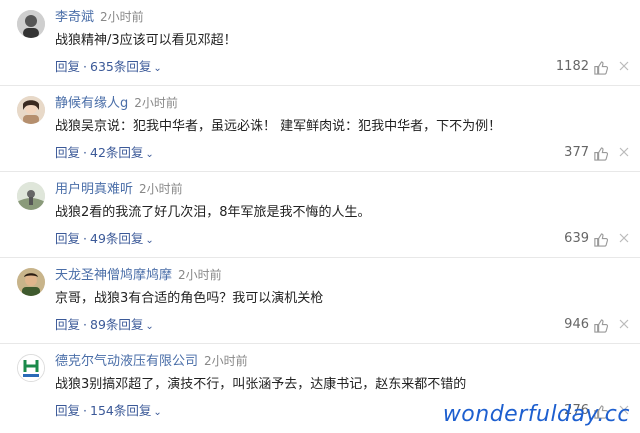 This screenshot has height=433, width=640. What do you see at coordinates (126, 361) in the screenshot?
I see `username-link: 德克尔气动液压有限公司` at bounding box center [126, 361].